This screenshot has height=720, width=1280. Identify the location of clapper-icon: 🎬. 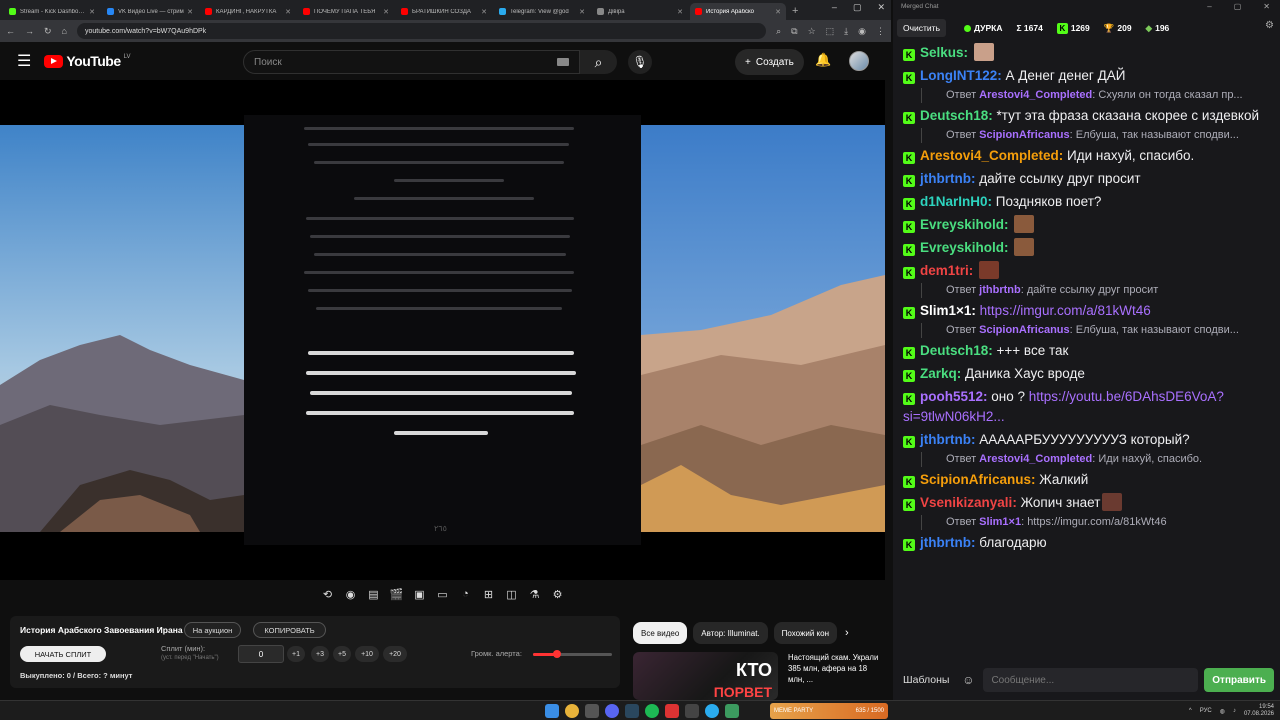
(396, 594).